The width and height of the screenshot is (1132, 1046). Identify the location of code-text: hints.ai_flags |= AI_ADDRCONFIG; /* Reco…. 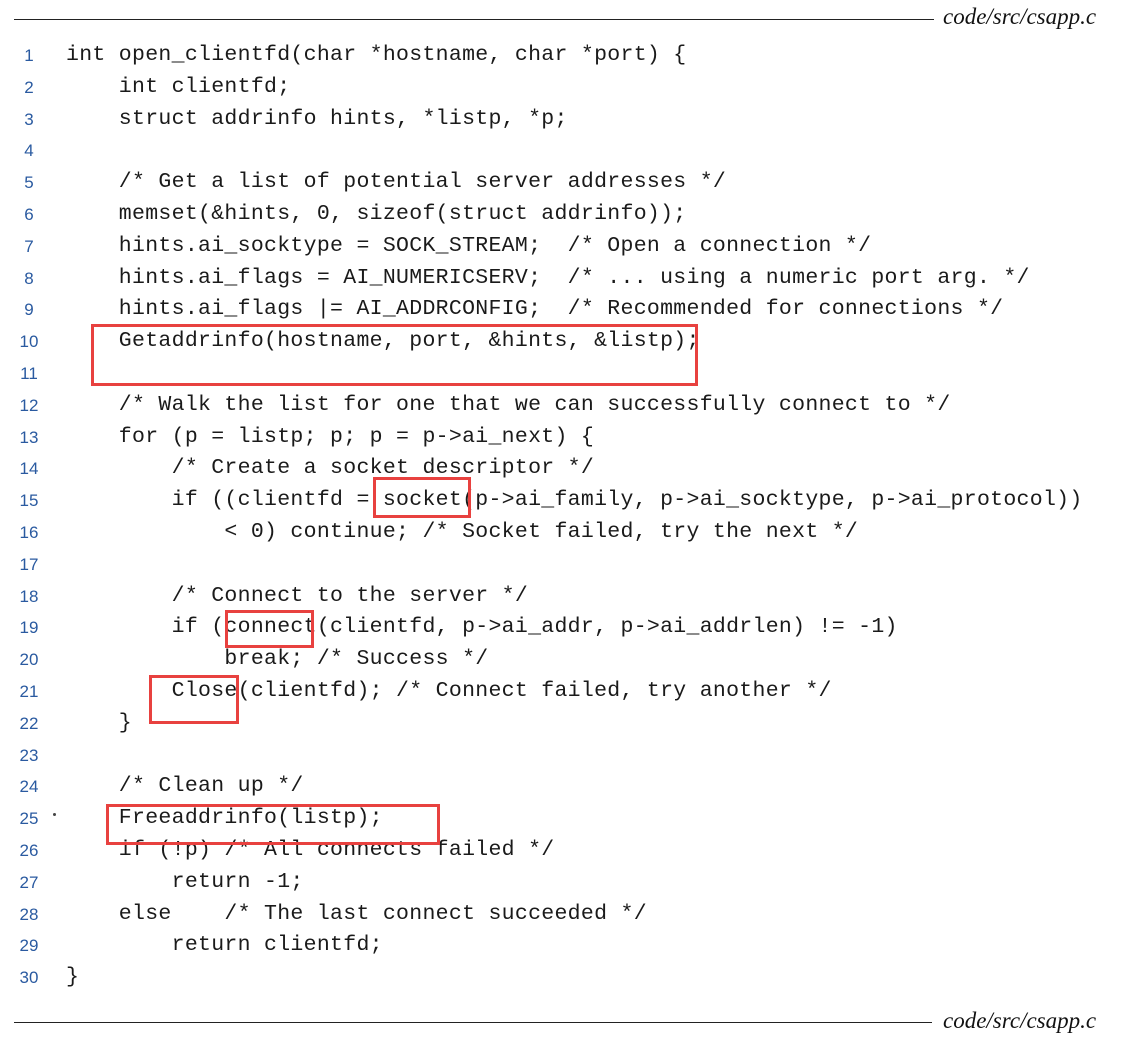
(535, 309).